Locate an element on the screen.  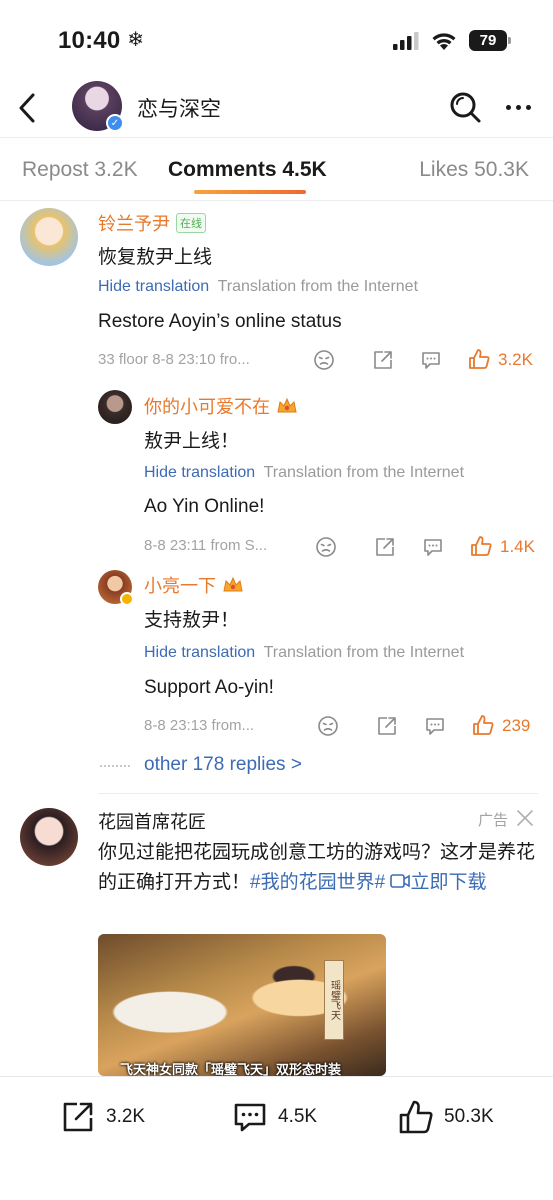
username-text: 你的小可爱不在 is located at coordinates (207, 407).